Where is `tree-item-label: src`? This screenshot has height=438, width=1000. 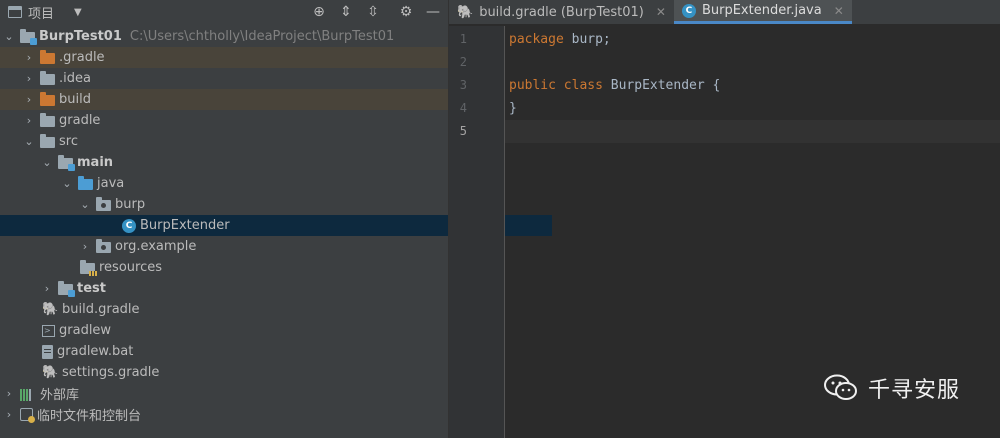
tree-item-label: src is located at coordinates (68, 141).